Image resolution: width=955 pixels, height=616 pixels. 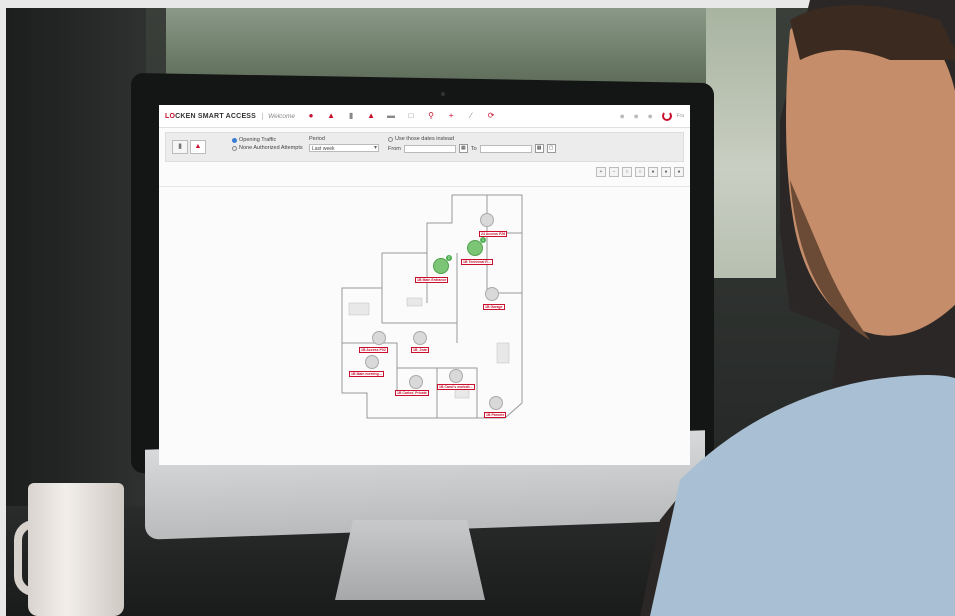 What do you see at coordinates (189, 147) in the screenshot?
I see `view-toggle: ▮ ▲` at bounding box center [189, 147].